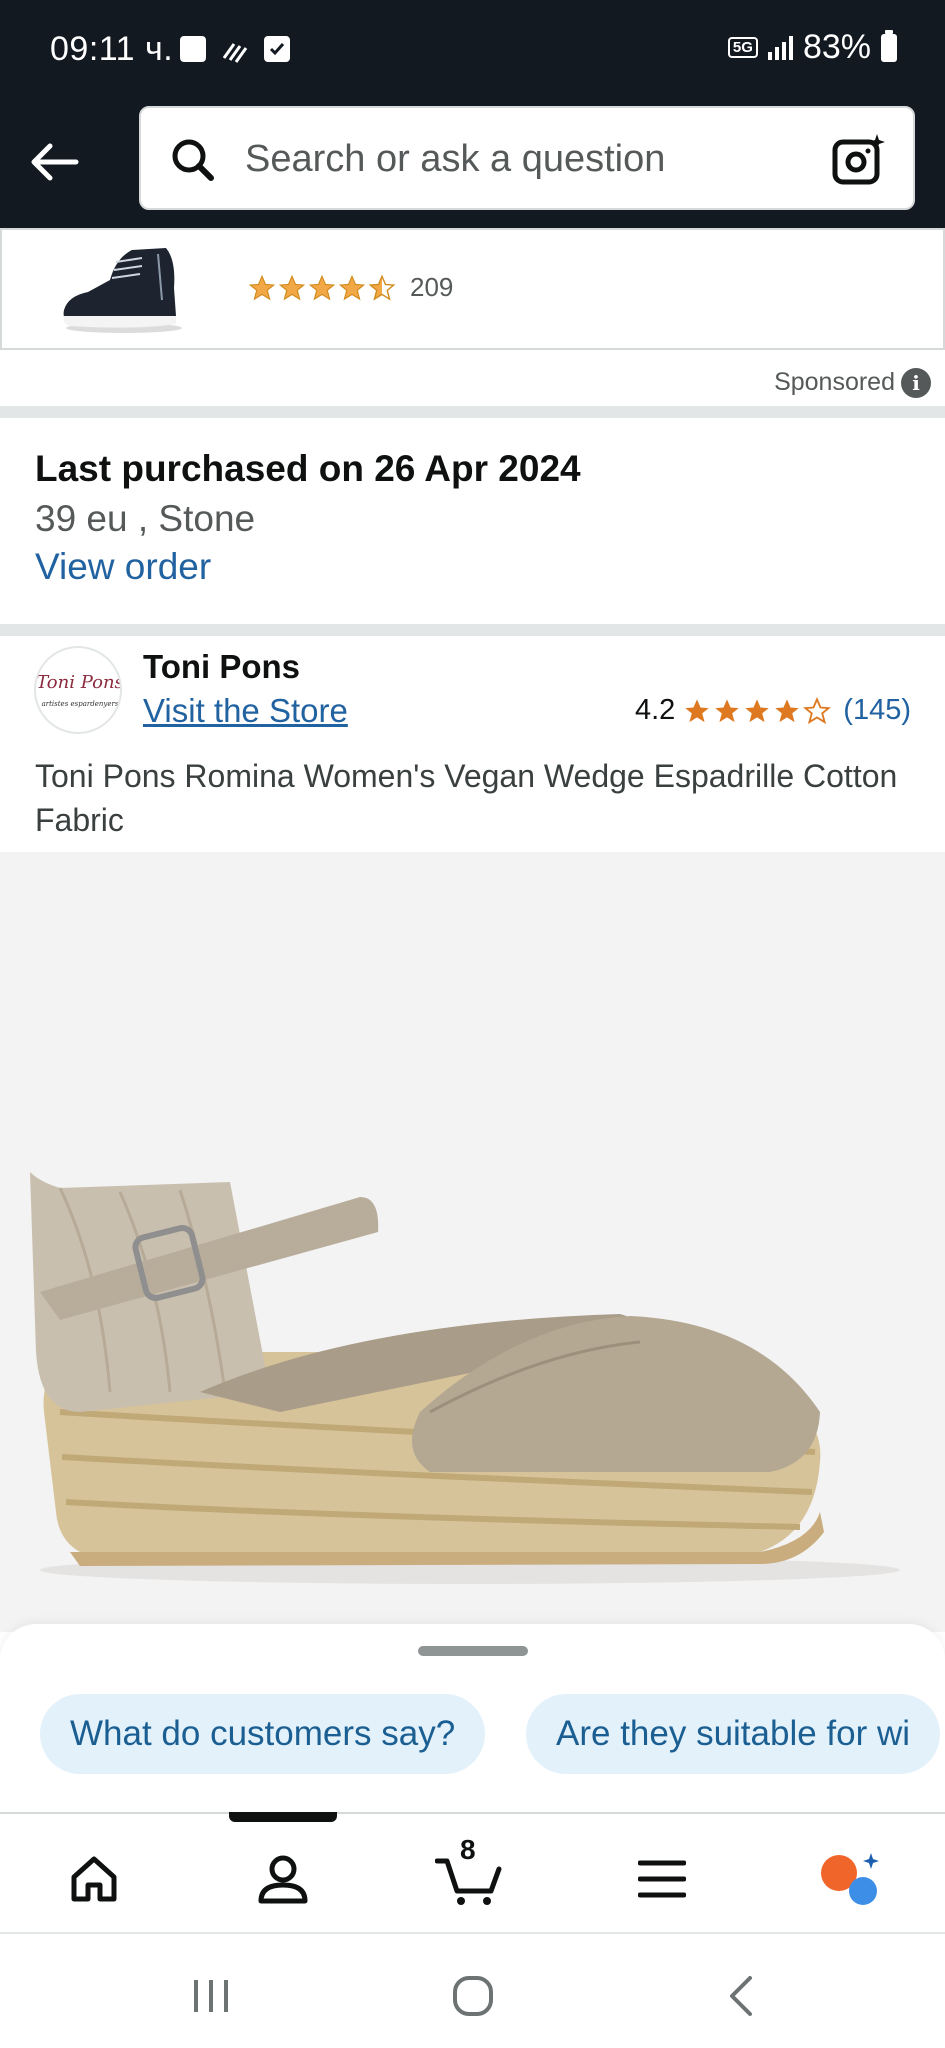 The width and height of the screenshot is (945, 2048). I want to click on nav-account, so click(283, 1879).